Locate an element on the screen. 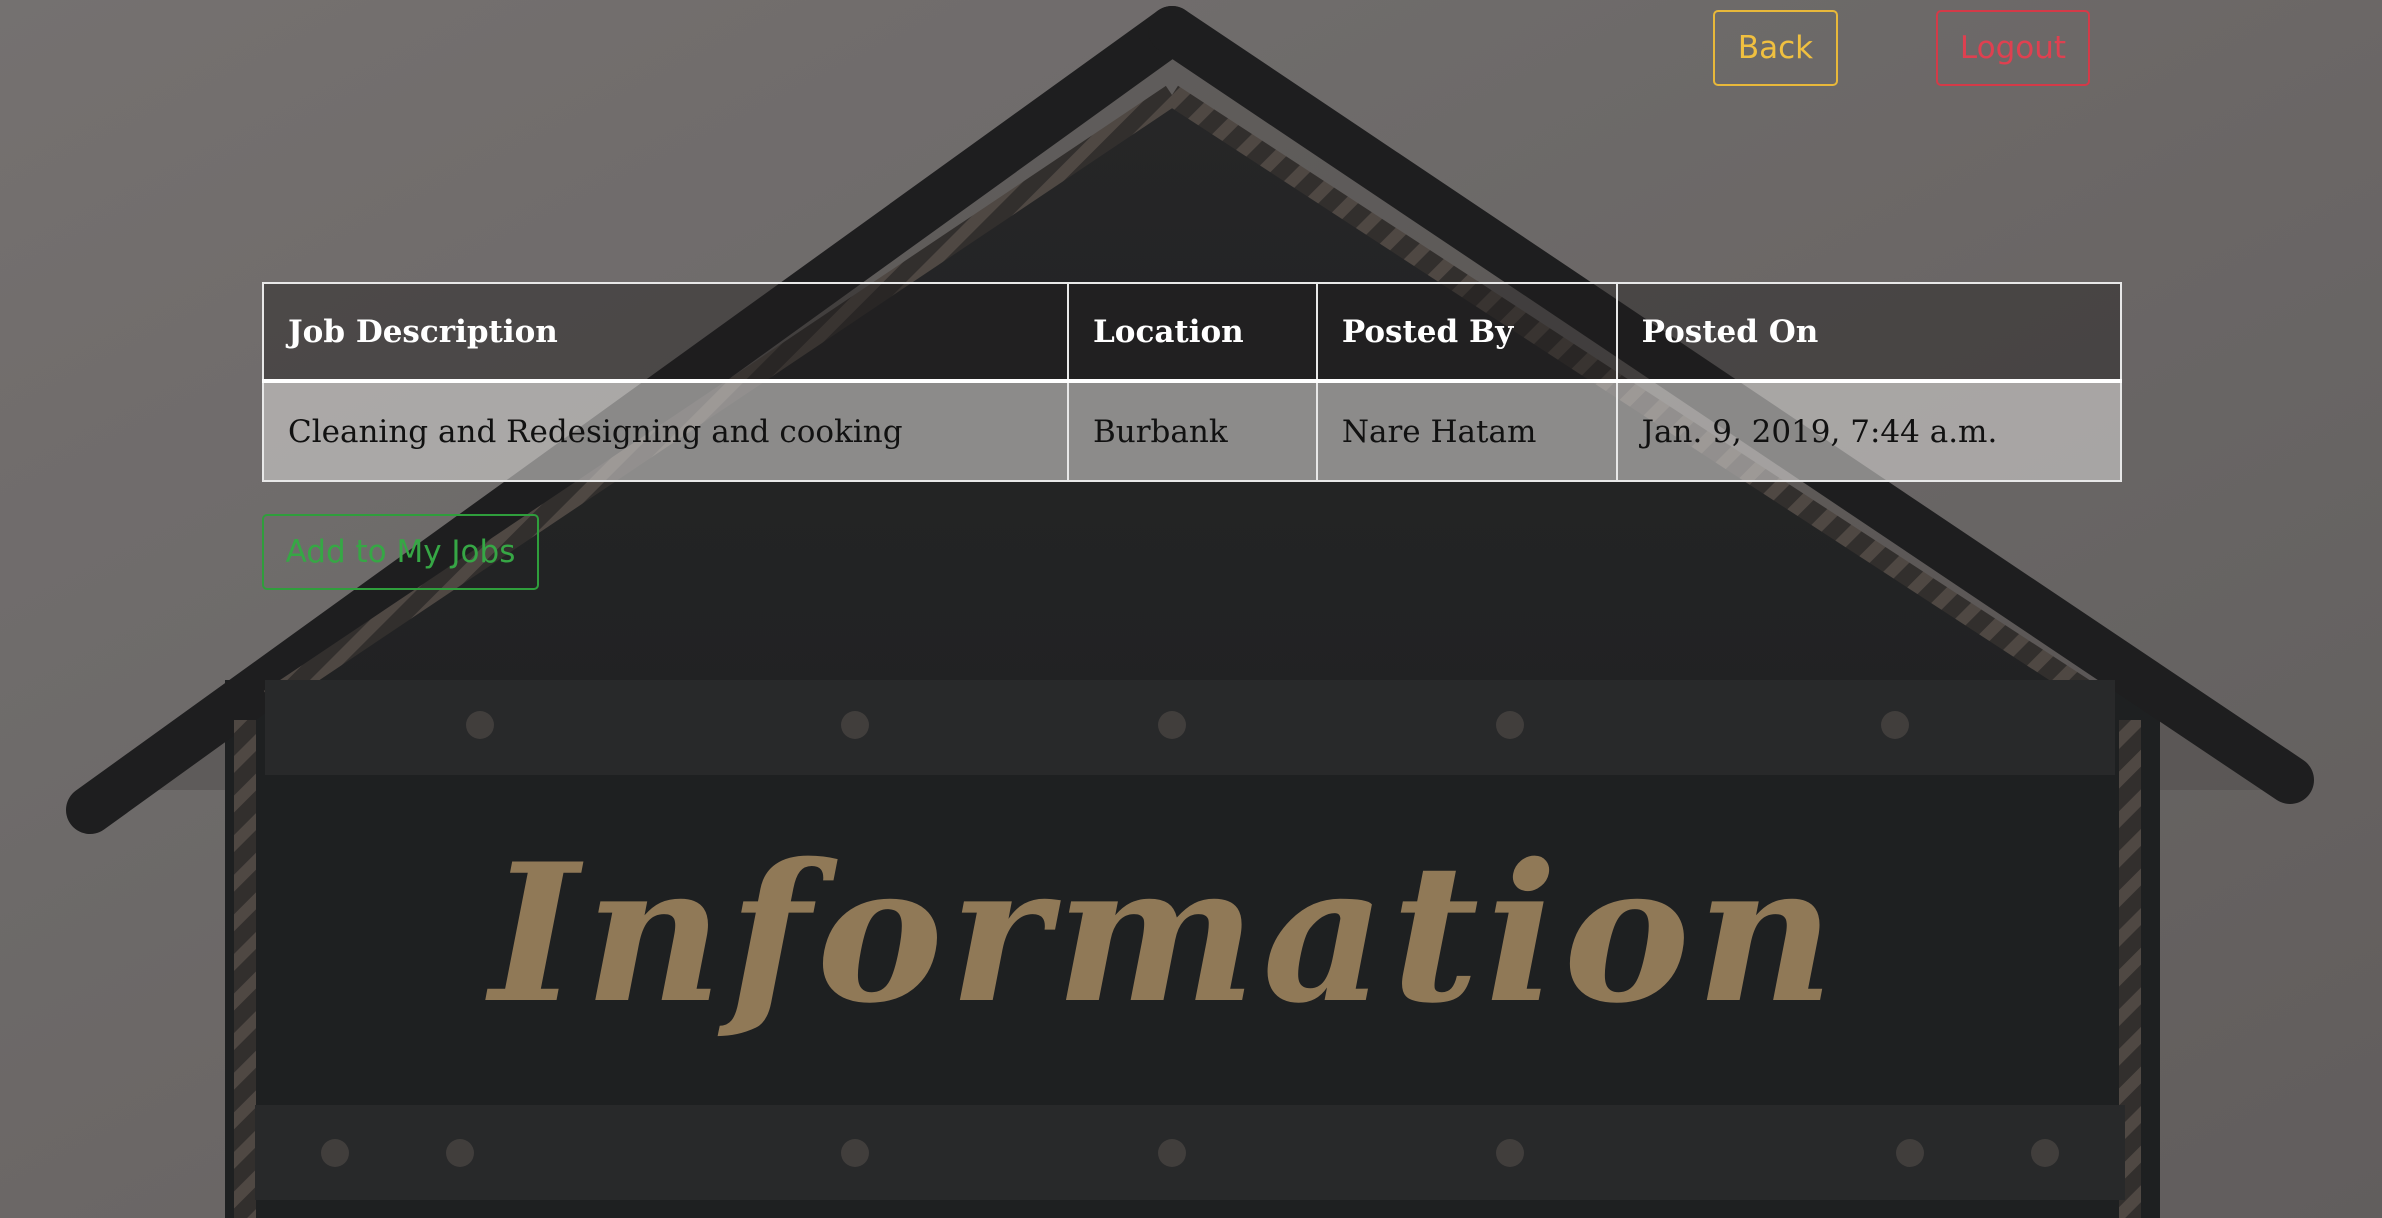 Image resolution: width=2382 pixels, height=1218 pixels. header-posted-on: Posted On is located at coordinates (1869, 332).